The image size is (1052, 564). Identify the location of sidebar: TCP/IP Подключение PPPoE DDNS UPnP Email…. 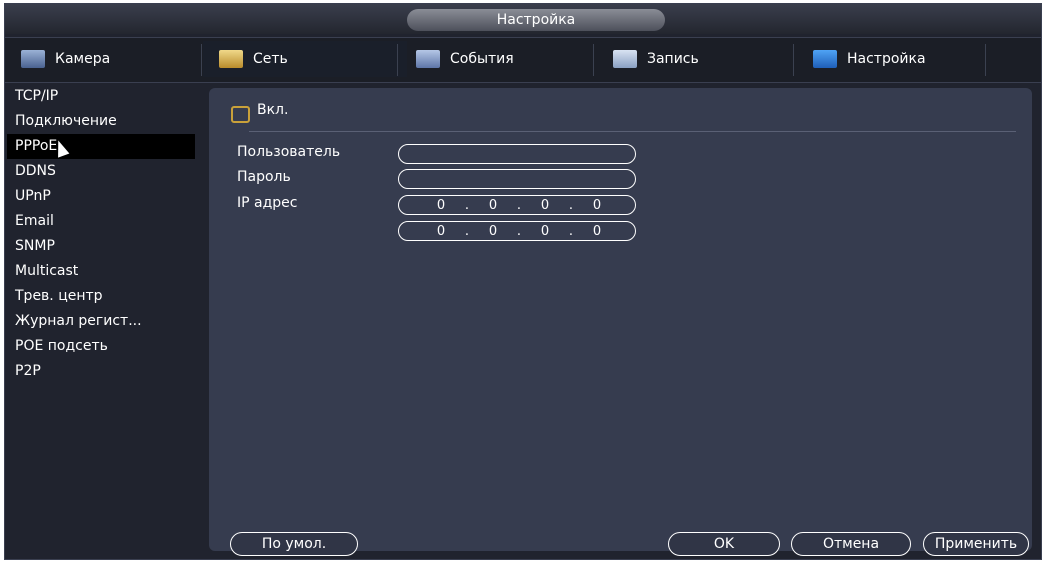
(101, 234).